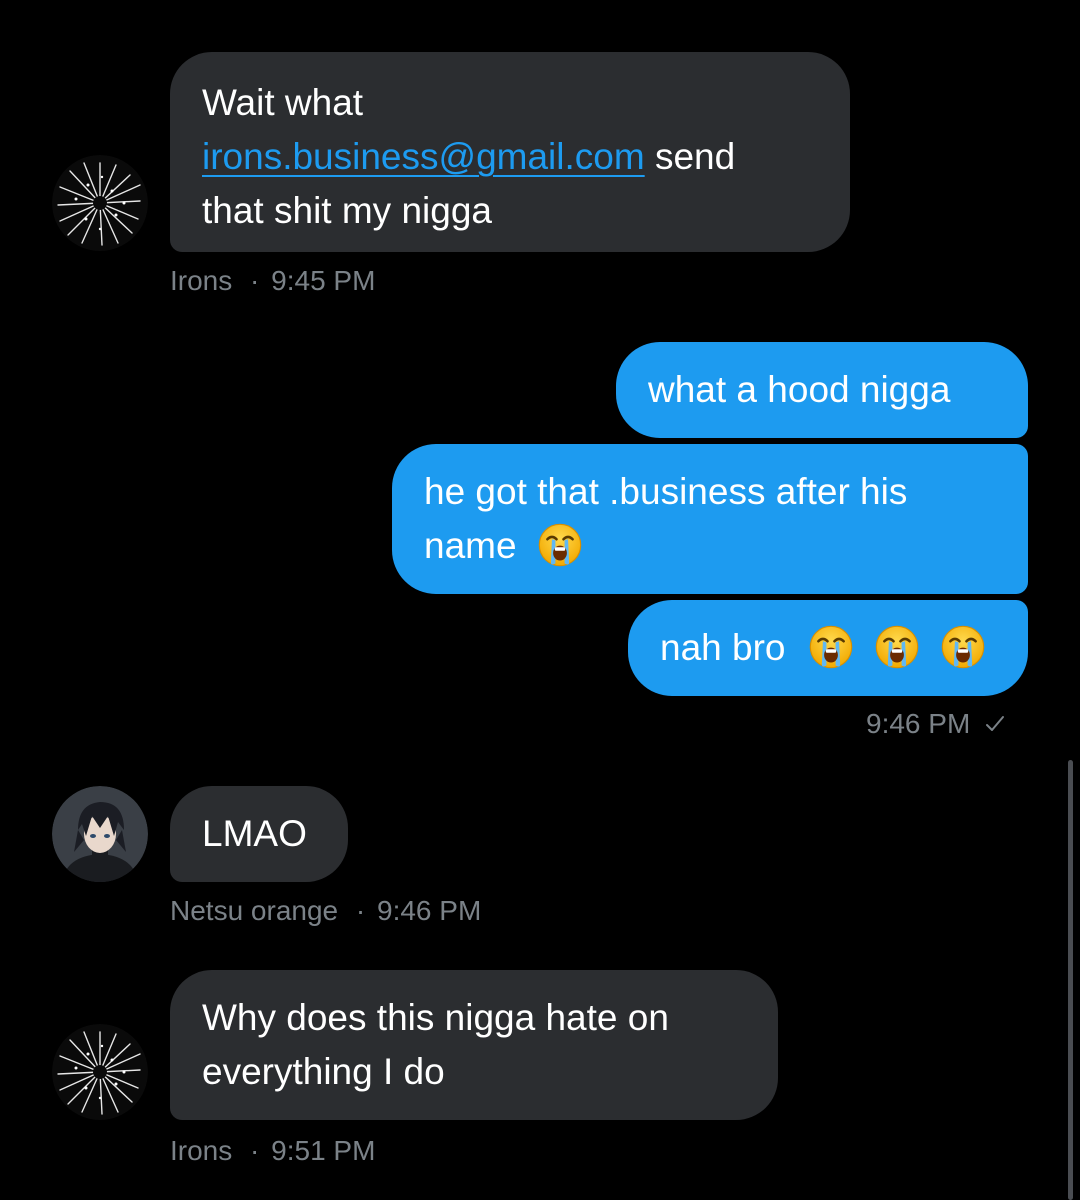 Image resolution: width=1080 pixels, height=1200 pixels. I want to click on message-bubble-3: he got that .business after his name, so click(710, 519).